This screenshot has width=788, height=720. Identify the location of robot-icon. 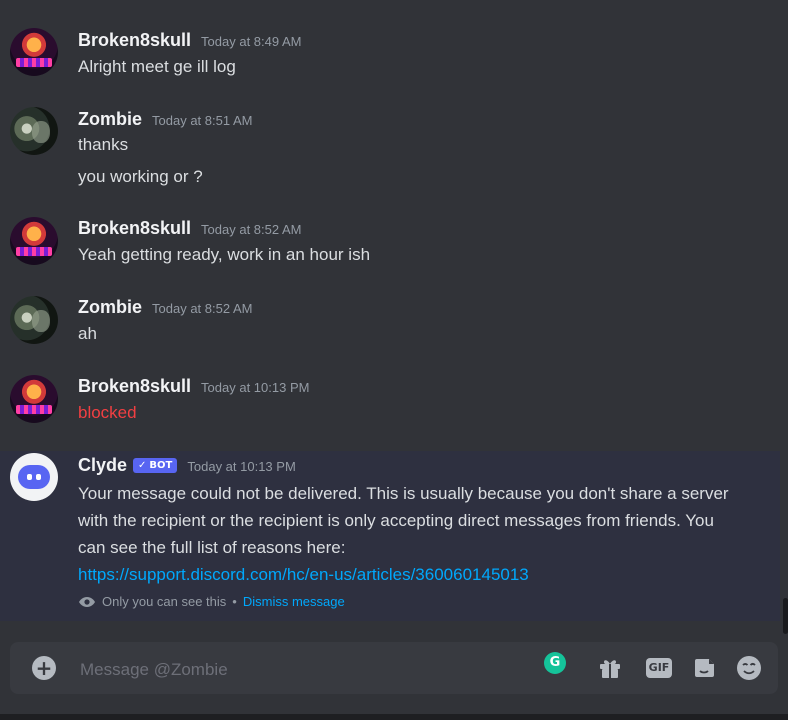
(34, 477).